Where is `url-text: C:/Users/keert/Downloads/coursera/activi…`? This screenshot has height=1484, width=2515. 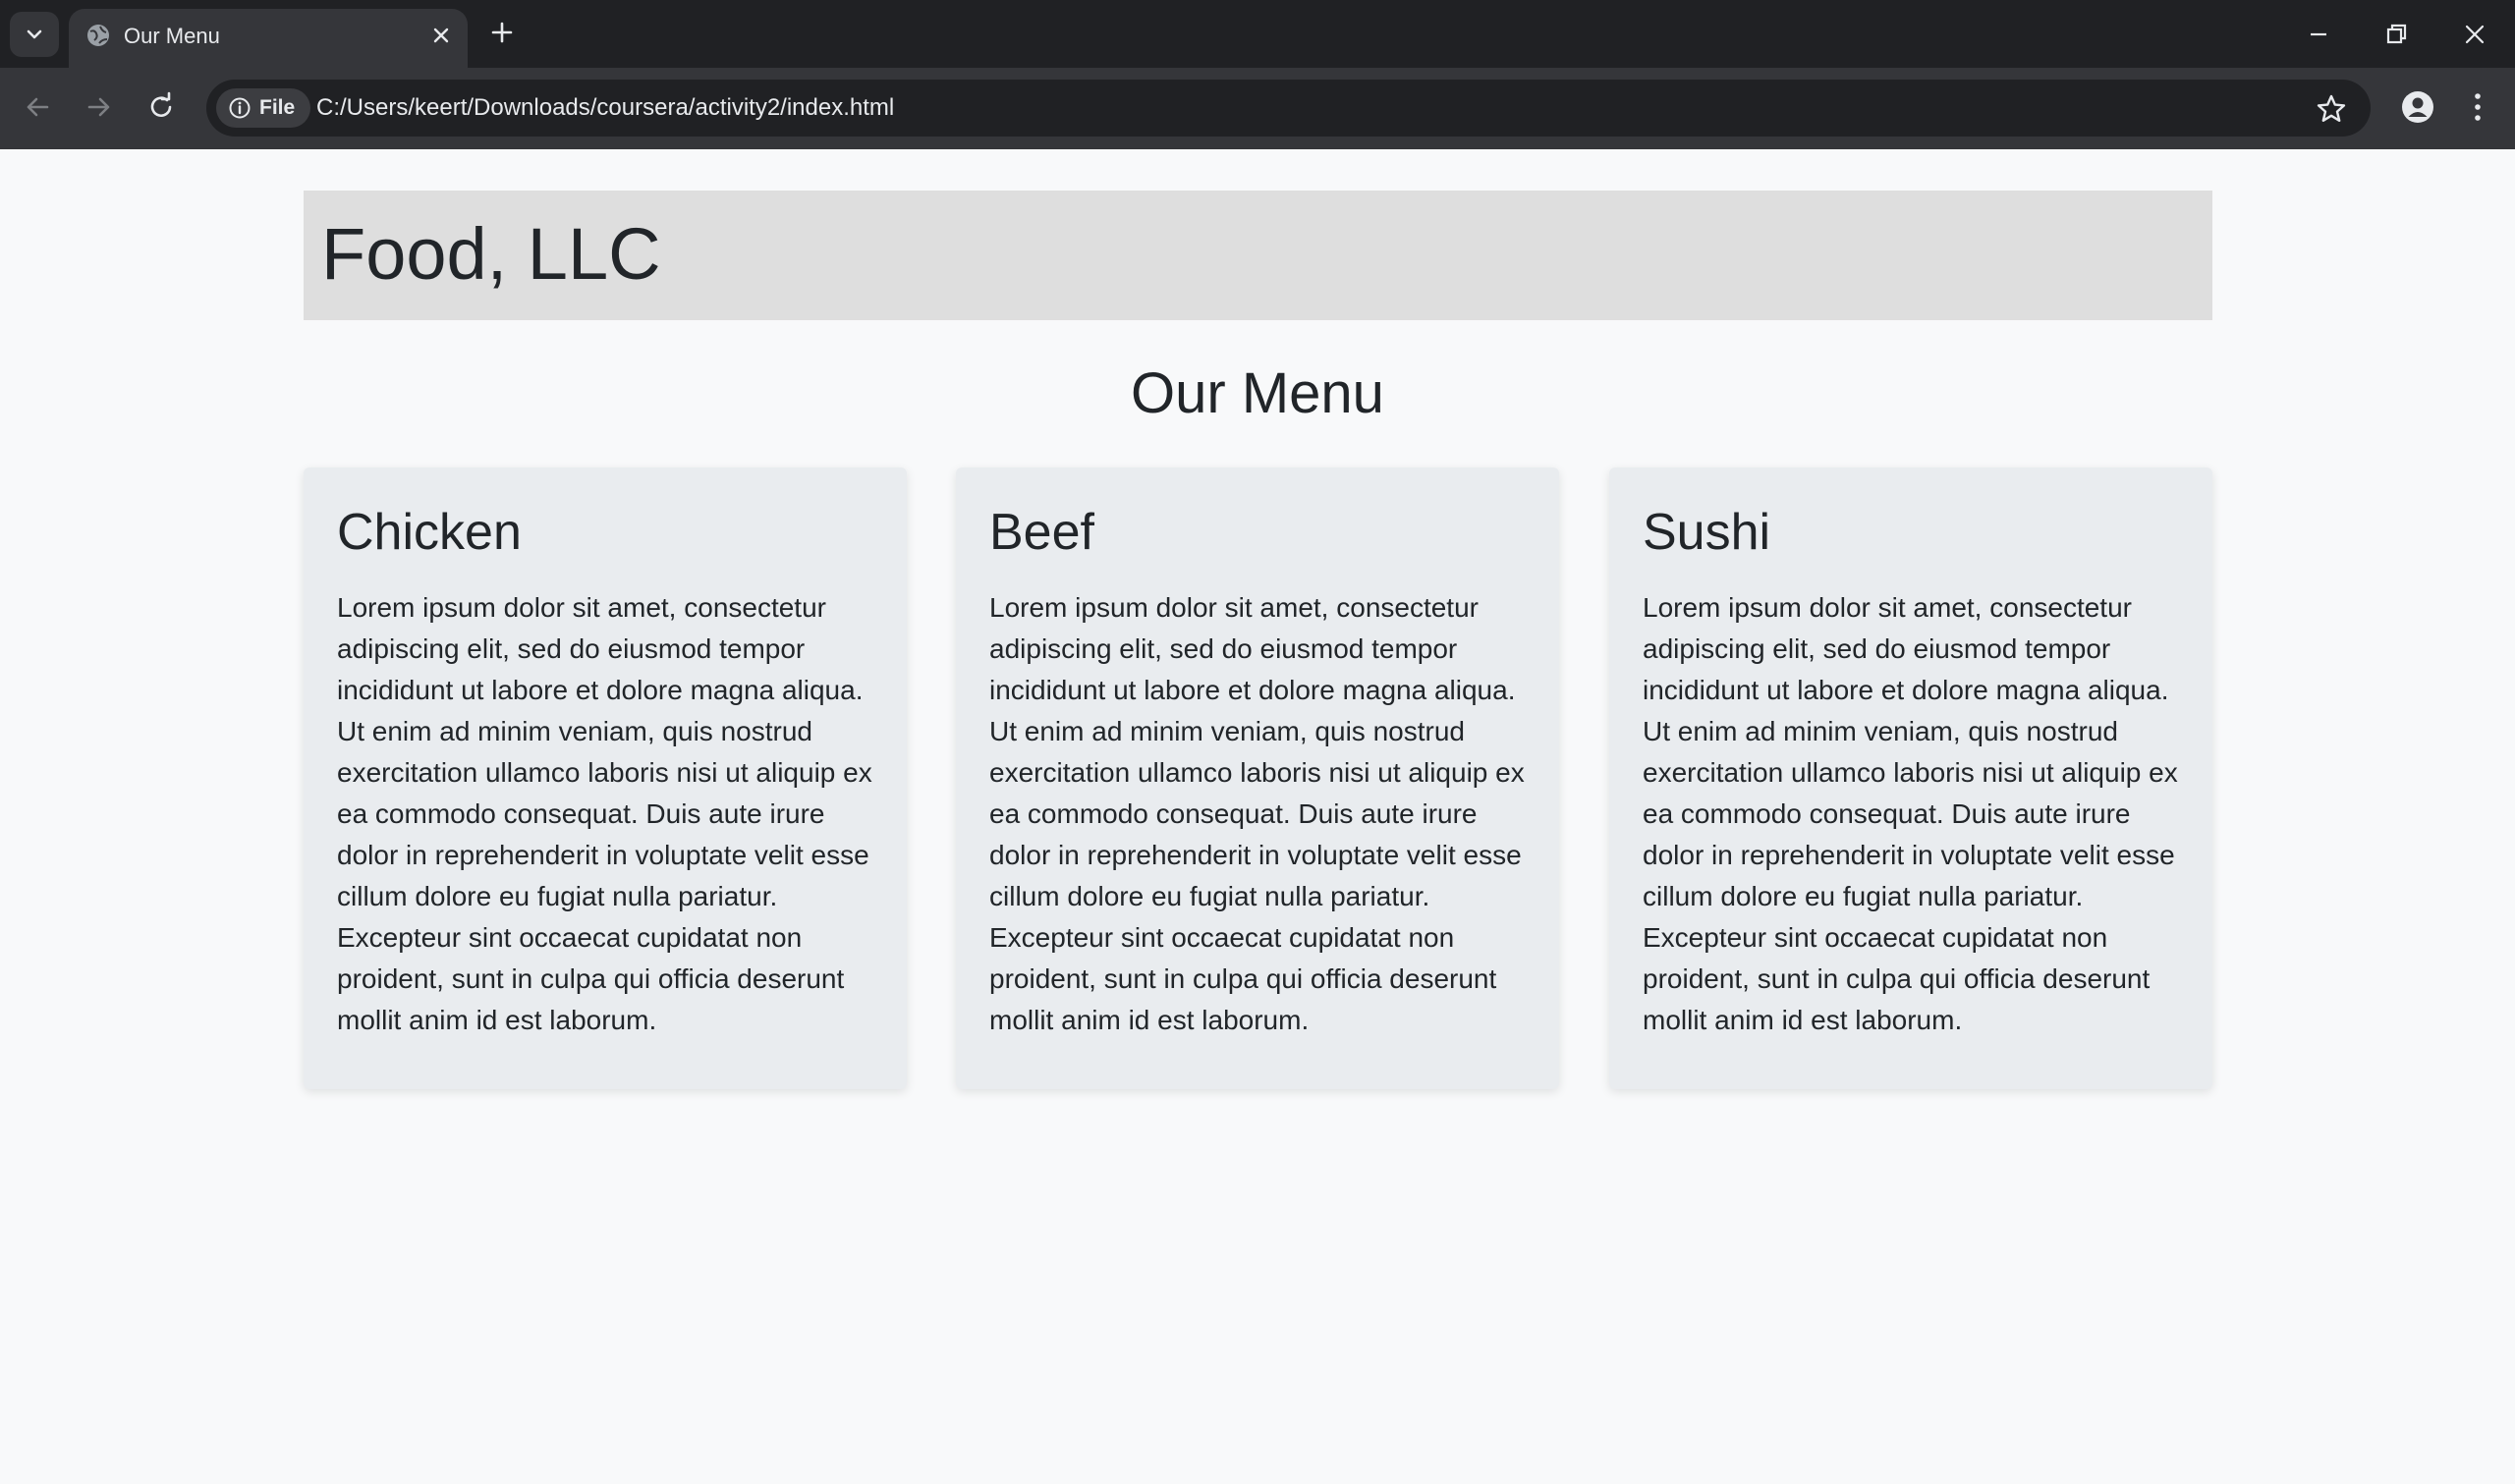
url-text: C:/Users/keert/Downloads/coursera/activi… is located at coordinates (605, 108).